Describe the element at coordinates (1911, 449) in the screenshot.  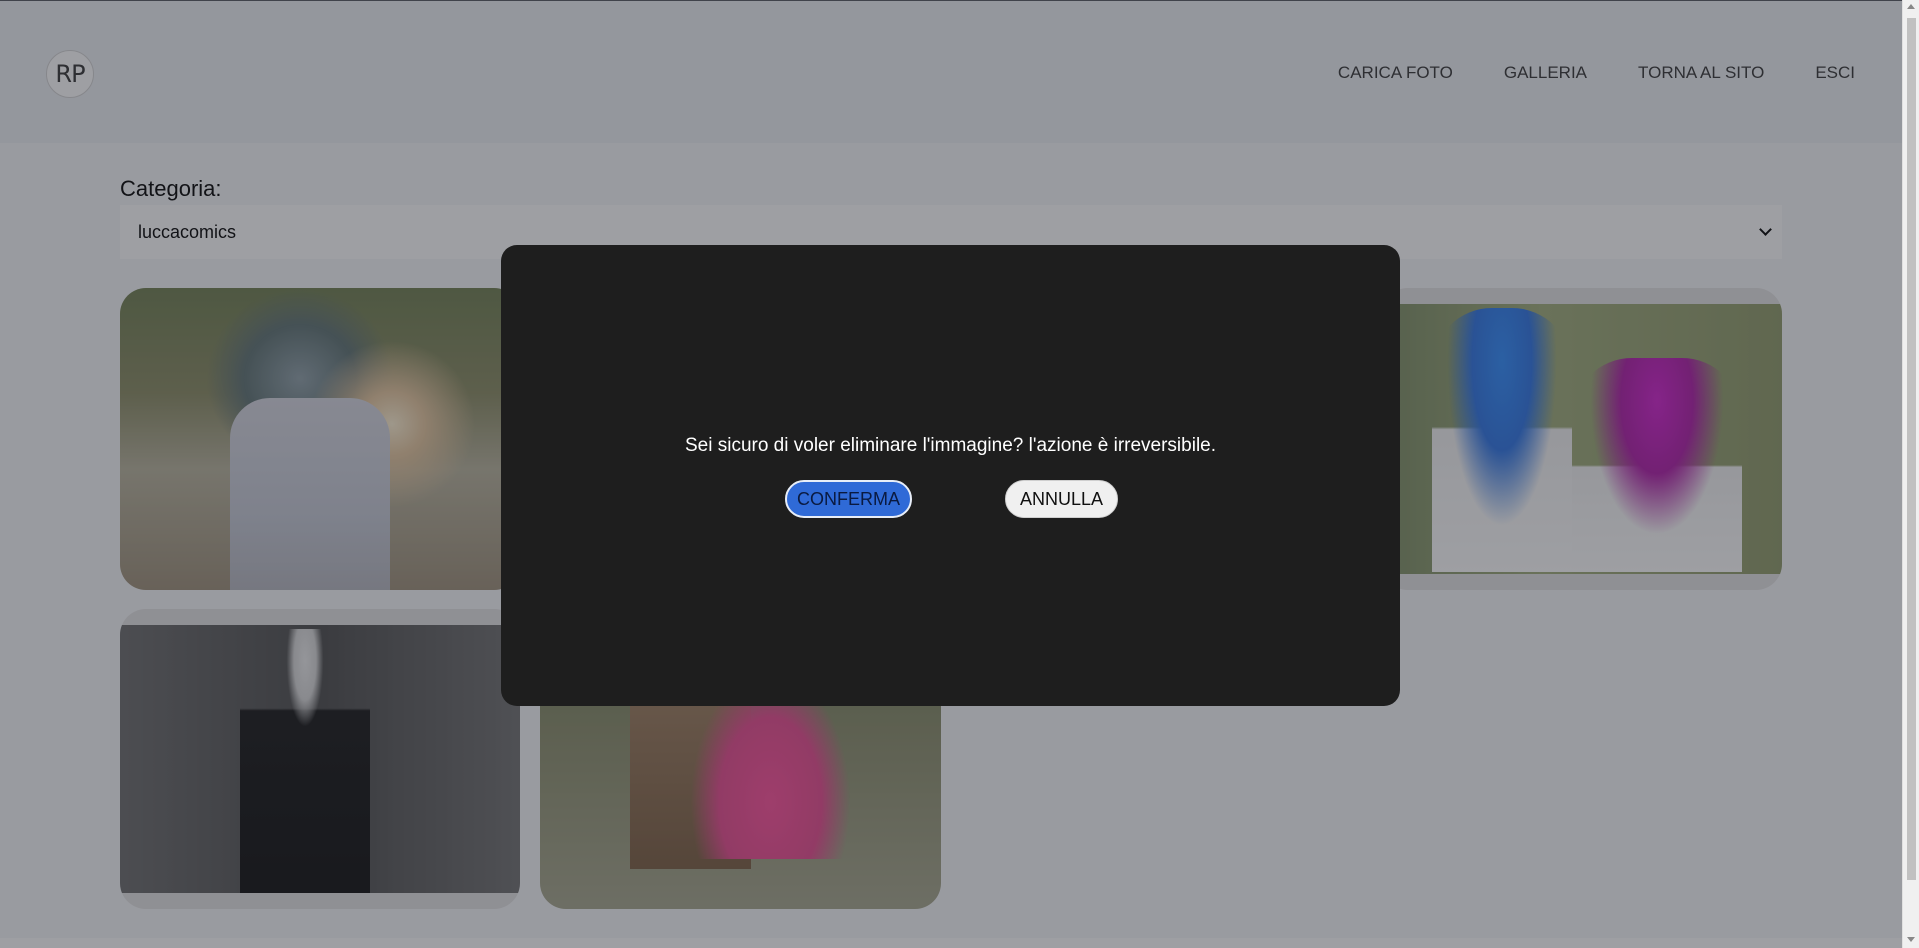
I see `scrollbar-thumb` at that location.